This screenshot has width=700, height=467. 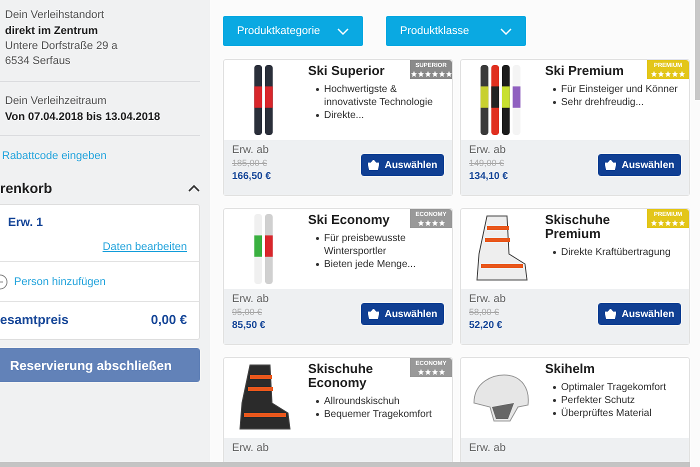 What do you see at coordinates (194, 188) in the screenshot?
I see `collapse-icon` at bounding box center [194, 188].